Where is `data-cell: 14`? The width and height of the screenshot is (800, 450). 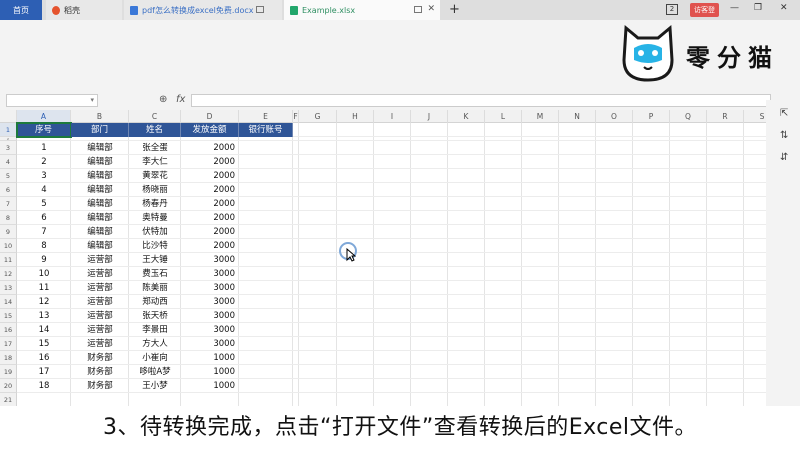
data-cell: 14 is located at coordinates (44, 330).